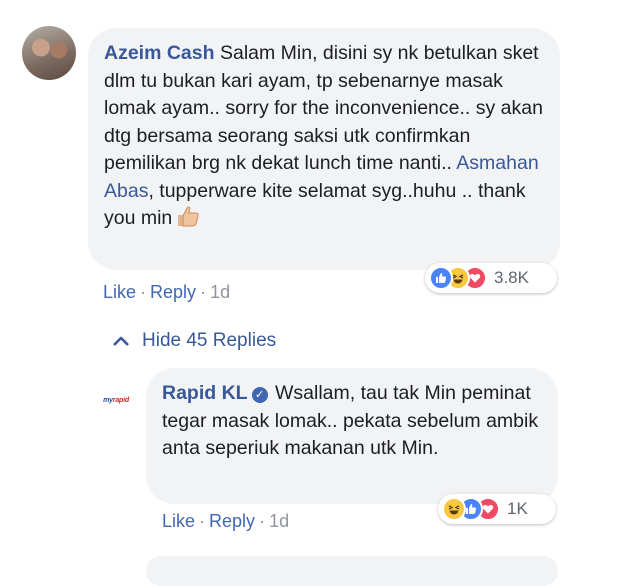 Image resolution: width=620 pixels, height=586 pixels. I want to click on reply-author-link: Rapid KL, so click(205, 393).